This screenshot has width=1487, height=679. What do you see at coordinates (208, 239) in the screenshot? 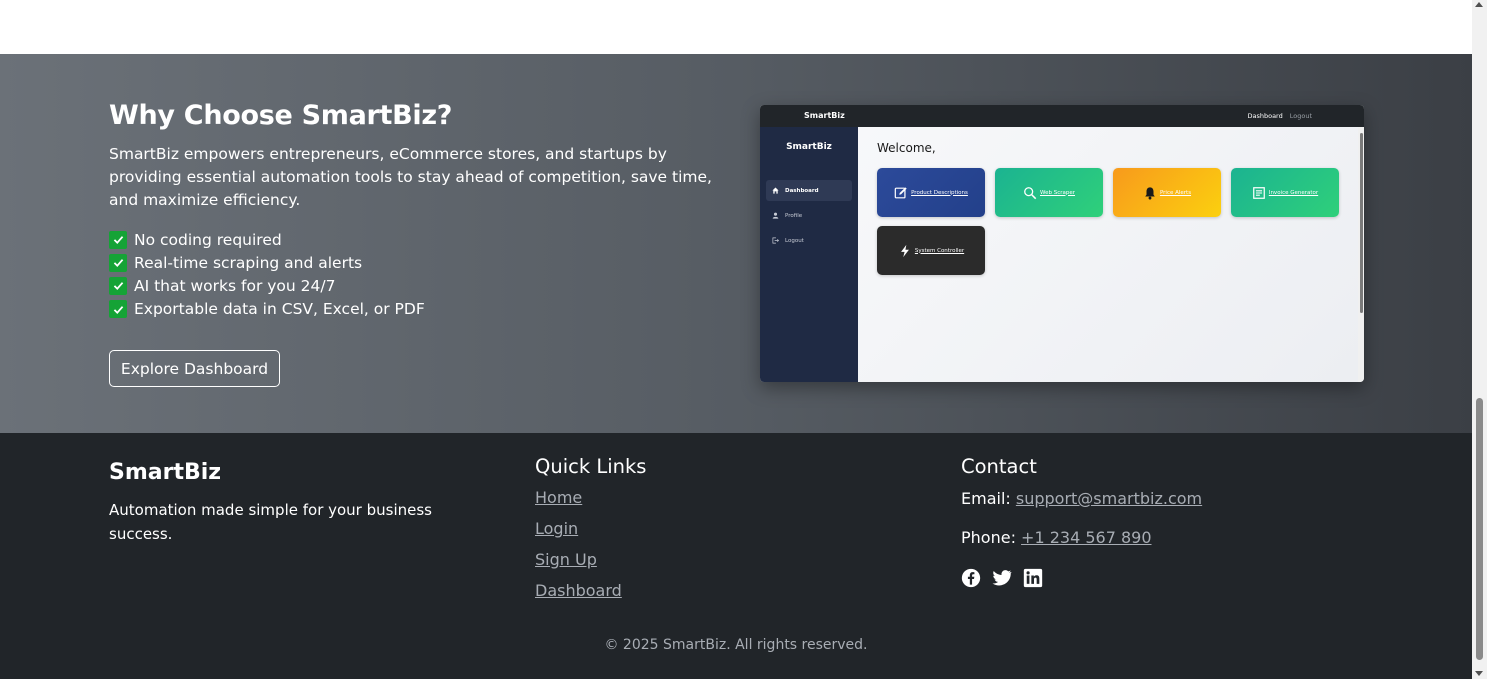
I see `feature-label: No coding required` at bounding box center [208, 239].